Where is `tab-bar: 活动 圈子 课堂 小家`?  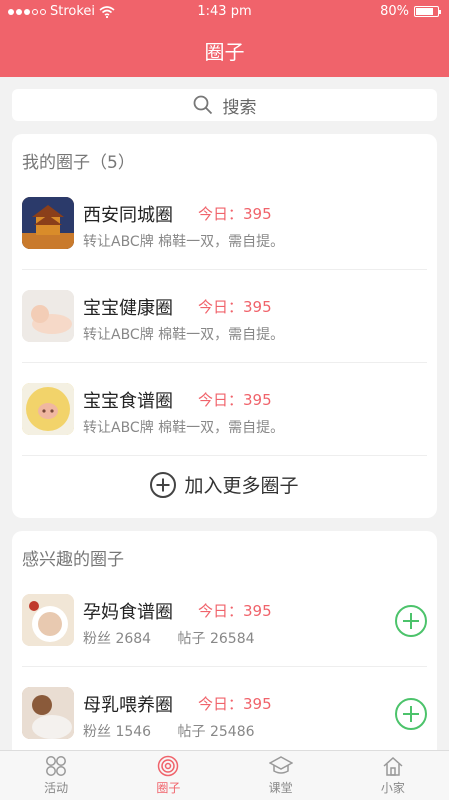 tab-bar: 活动 圈子 课堂 小家 is located at coordinates (224, 775).